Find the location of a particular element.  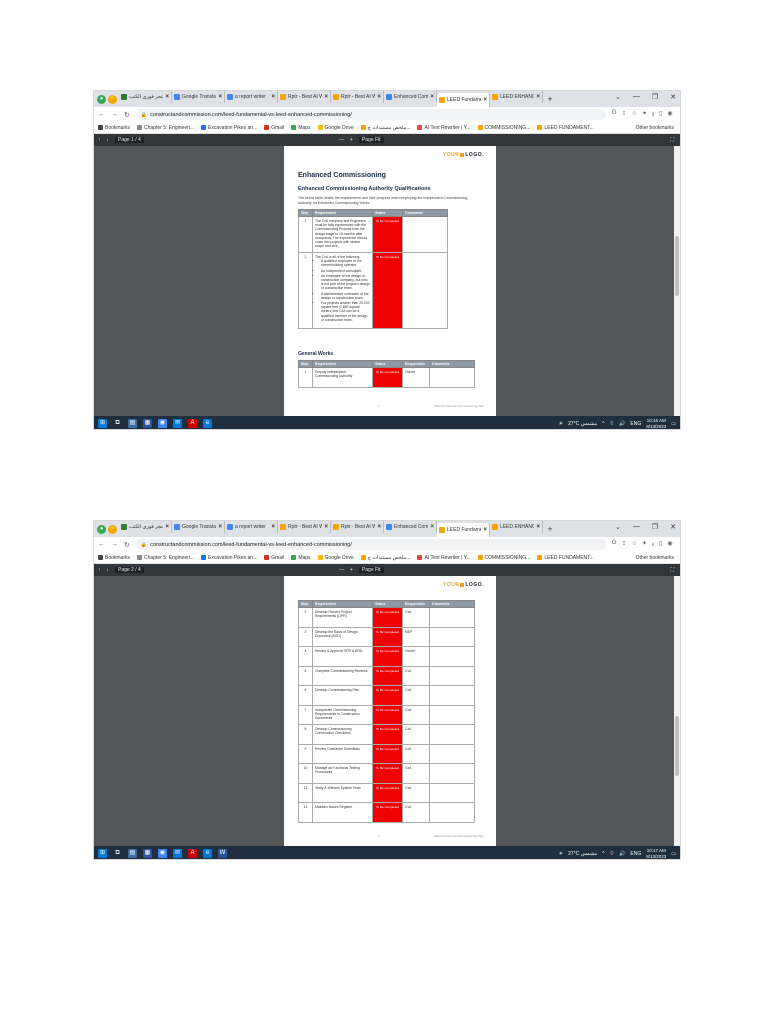

menu-icon: ⋮ is located at coordinates (679, 545).